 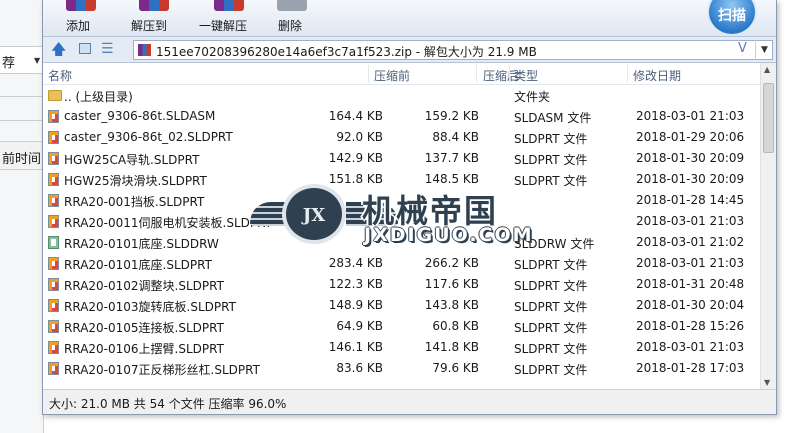 What do you see at coordinates (355, 305) in the screenshot?
I see `file-size: 148.9 KB` at bounding box center [355, 305].